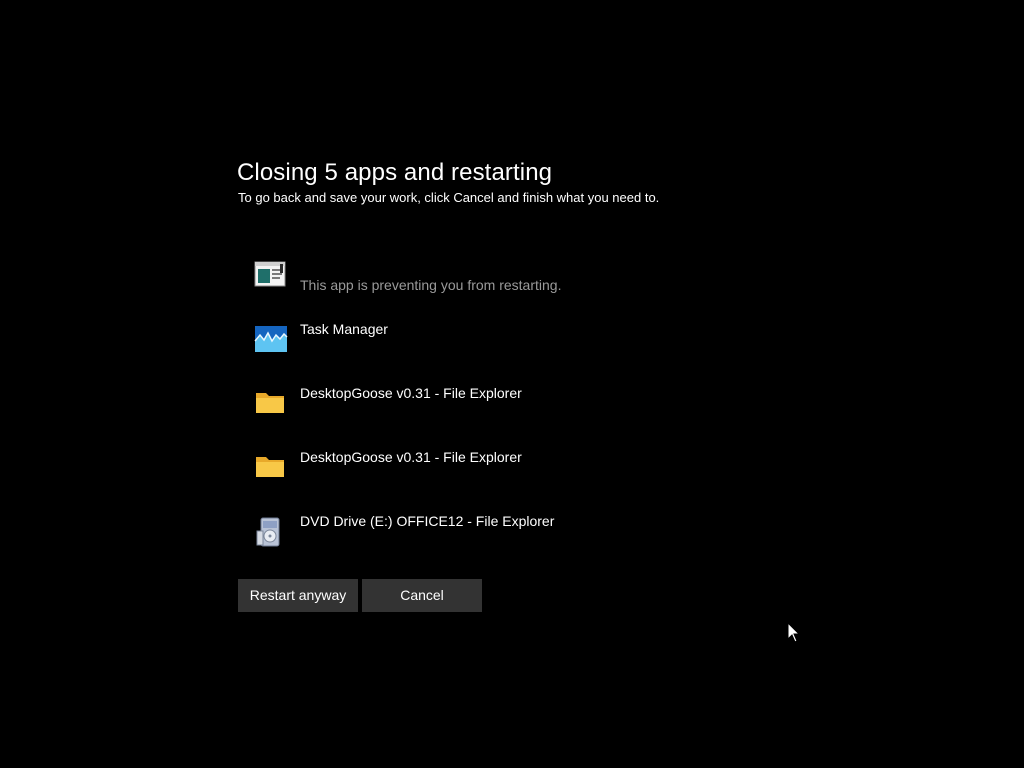 The image size is (1024, 768). Describe the element at coordinates (344, 329) in the screenshot. I see `app-name: Task Manager` at that location.